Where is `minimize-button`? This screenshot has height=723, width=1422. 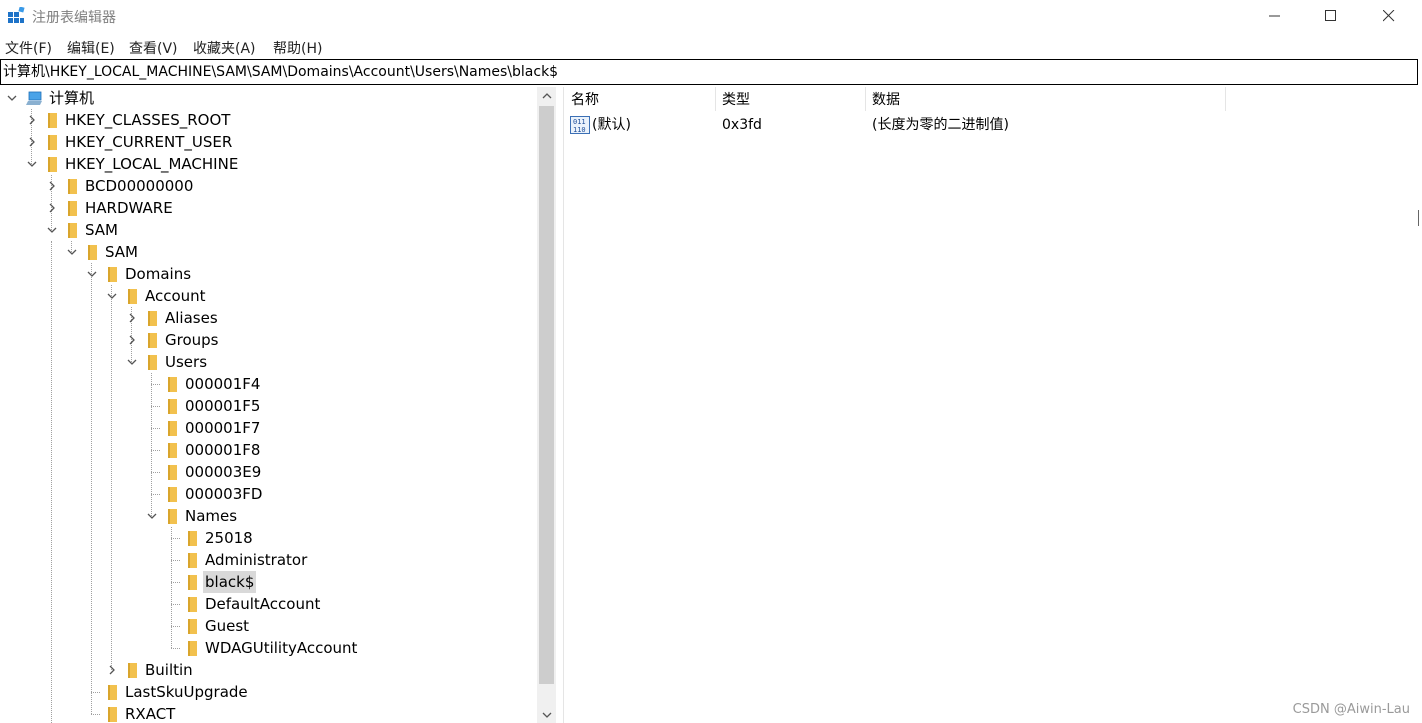
minimize-button is located at coordinates (1275, 16).